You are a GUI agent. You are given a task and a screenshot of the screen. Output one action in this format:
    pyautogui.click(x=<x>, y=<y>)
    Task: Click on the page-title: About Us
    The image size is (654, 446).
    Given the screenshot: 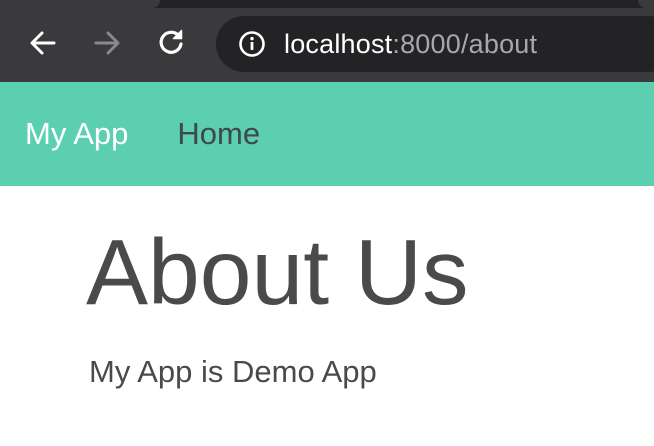 What is the action you would take?
    pyautogui.click(x=277, y=272)
    